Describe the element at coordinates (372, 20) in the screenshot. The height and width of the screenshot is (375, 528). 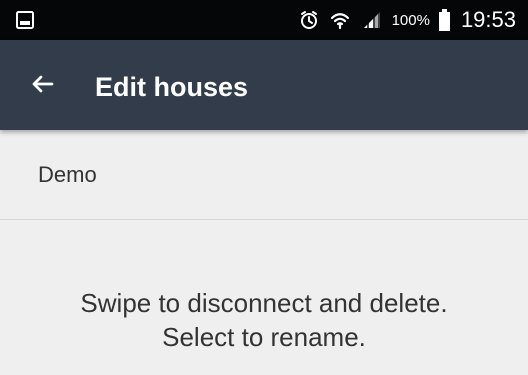
I see `cellular-signal-icon` at that location.